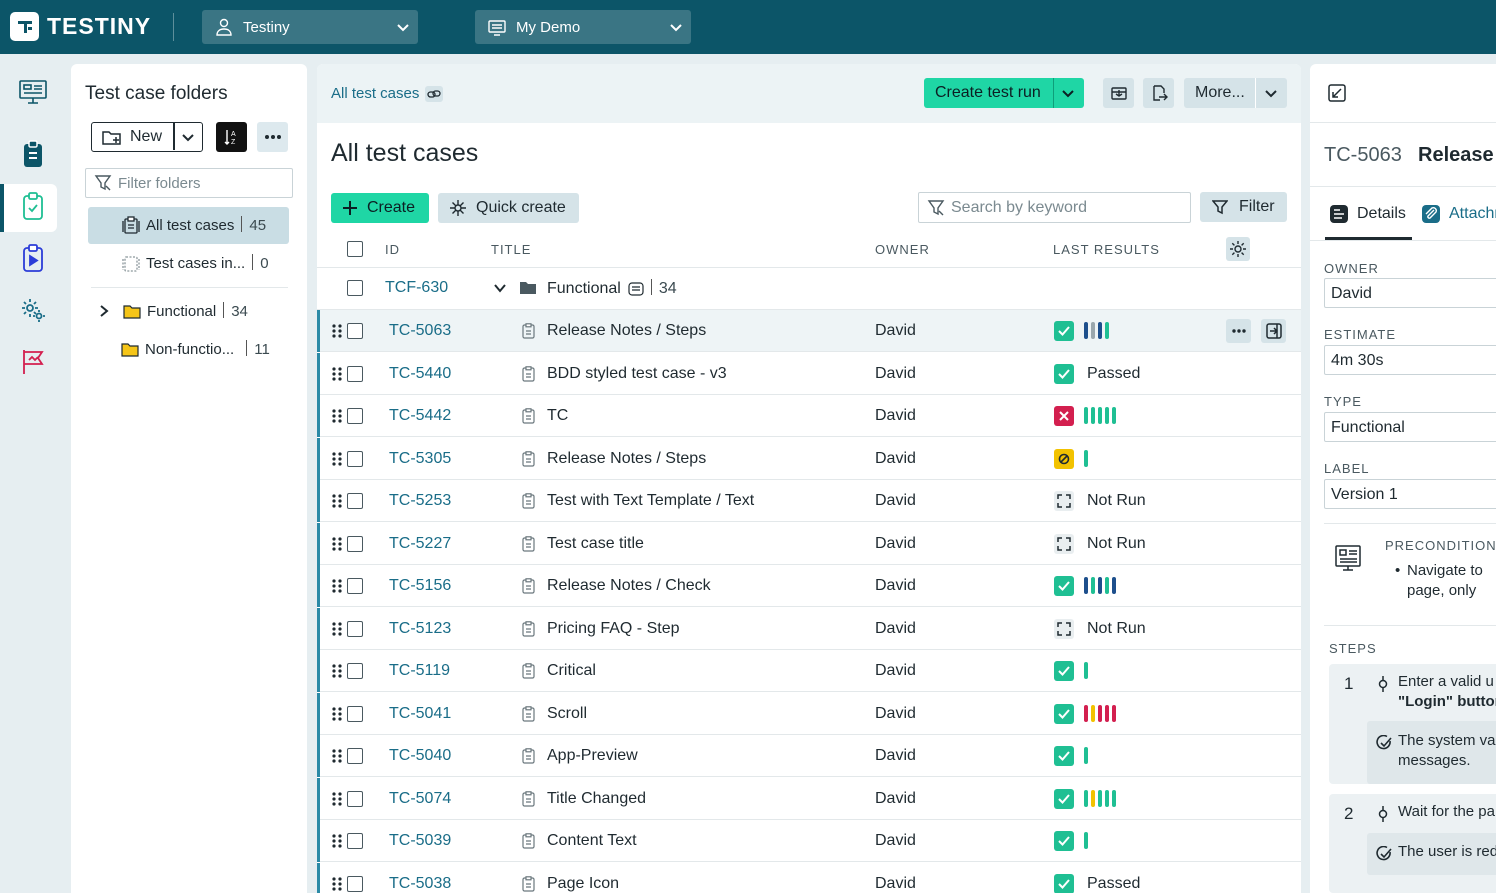 The image size is (1496, 893). What do you see at coordinates (809, 331) in the screenshot?
I see `table-row: TC-5063 Release Notes / Steps David` at bounding box center [809, 331].